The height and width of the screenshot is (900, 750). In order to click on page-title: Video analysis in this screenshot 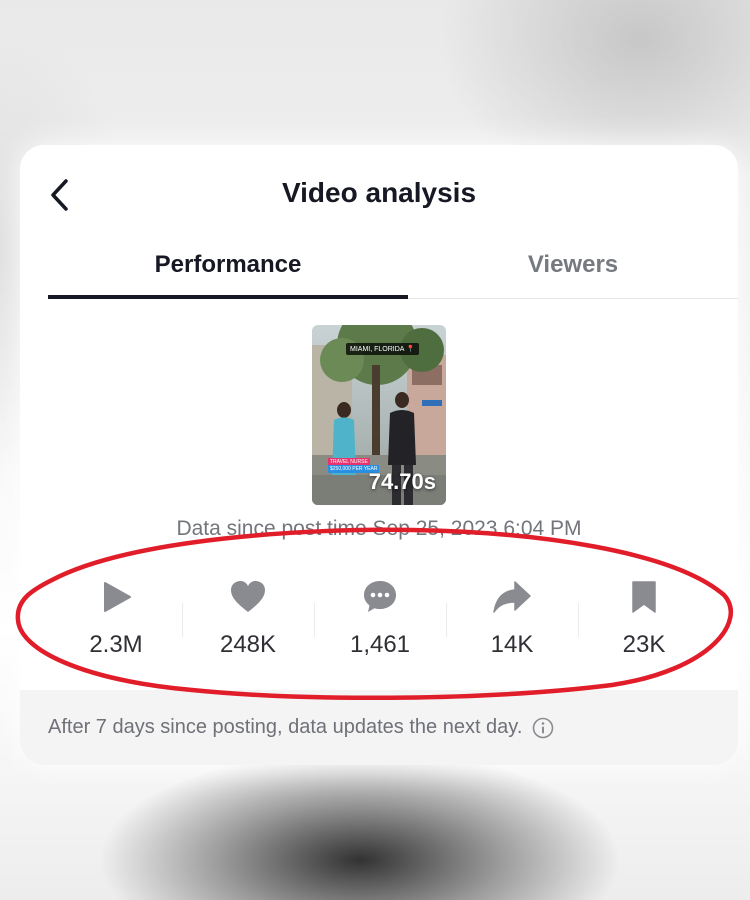, I will do `click(379, 192)`.